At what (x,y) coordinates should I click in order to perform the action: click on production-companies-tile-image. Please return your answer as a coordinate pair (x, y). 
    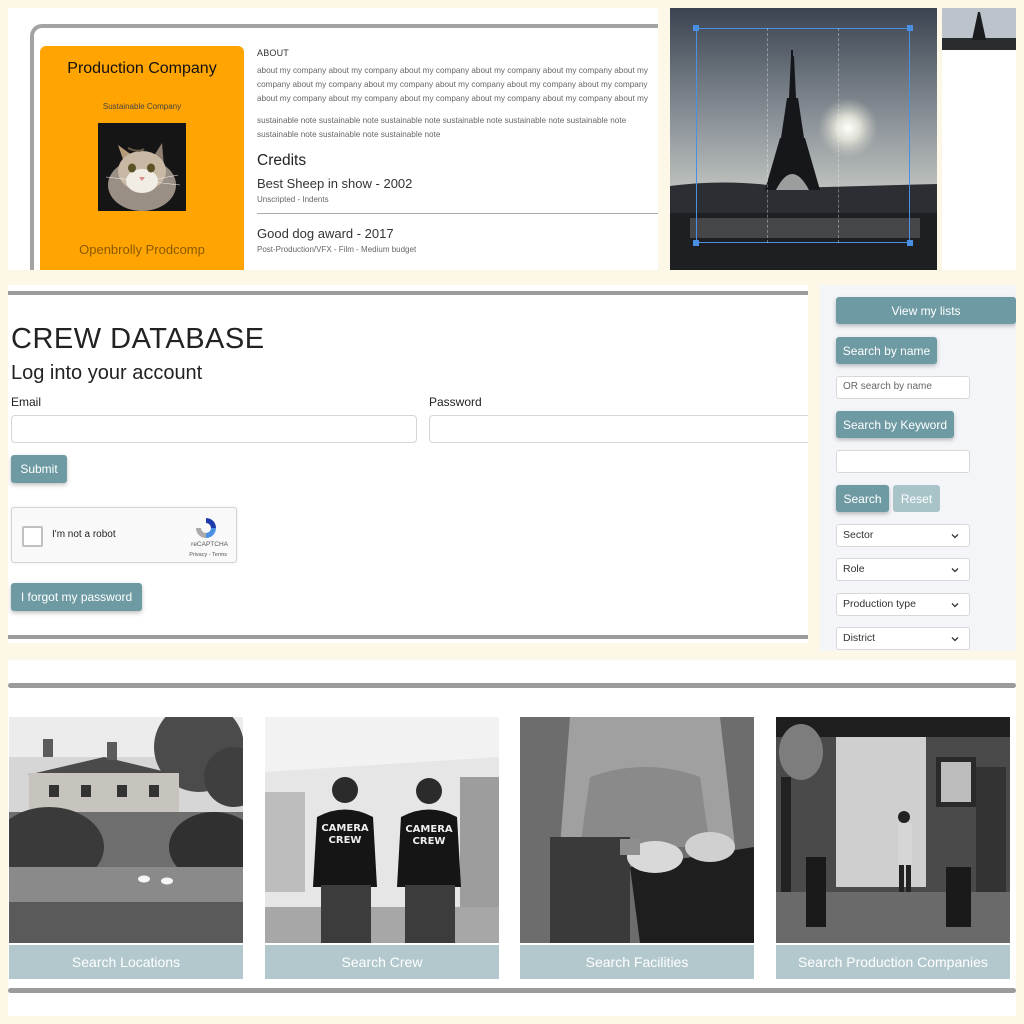
    Looking at the image, I should click on (893, 830).